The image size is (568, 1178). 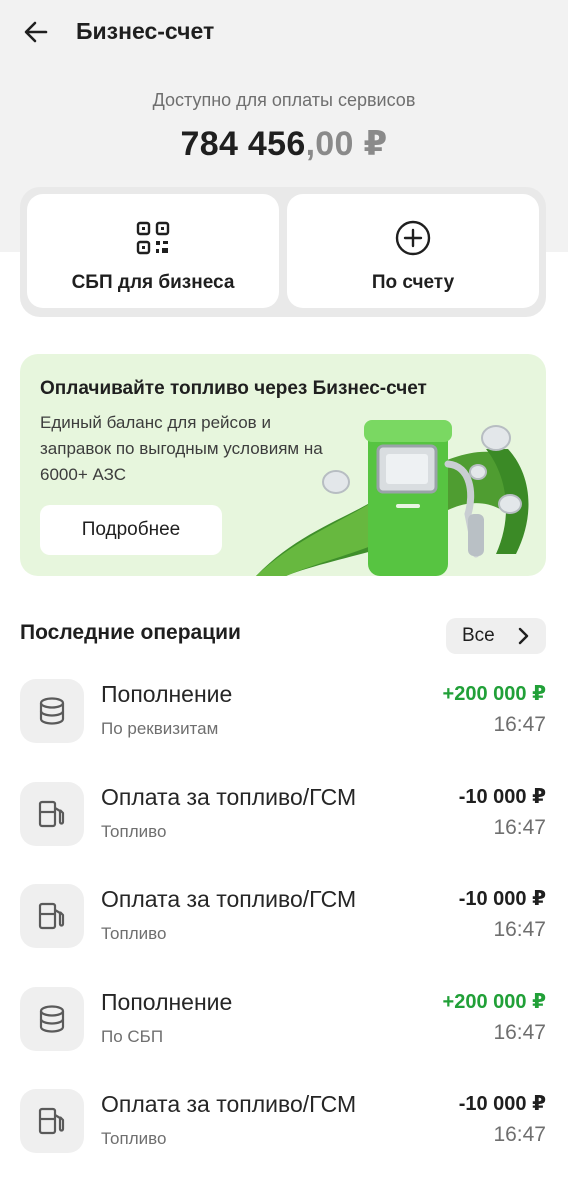 What do you see at coordinates (153, 282) in the screenshot?
I see `sbp-business-label: СБП для бизнеса` at bounding box center [153, 282].